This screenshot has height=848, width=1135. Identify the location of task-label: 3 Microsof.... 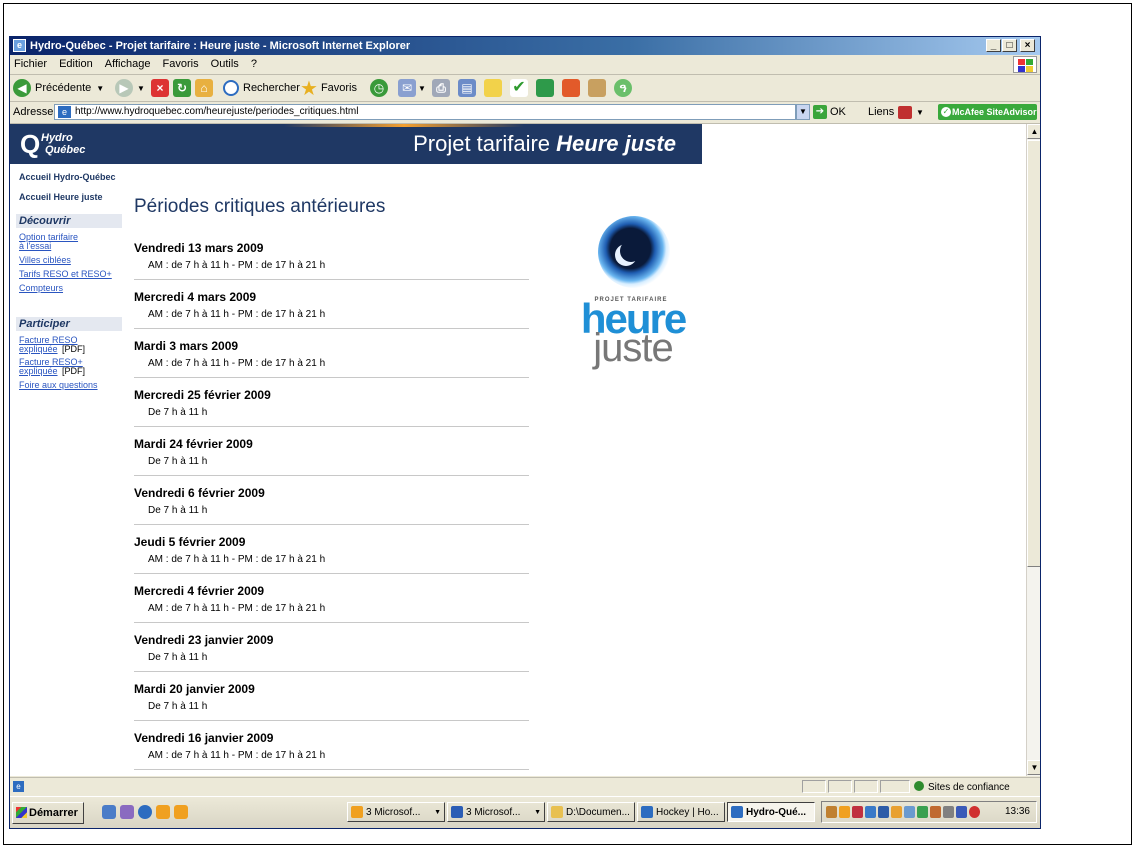
(493, 812).